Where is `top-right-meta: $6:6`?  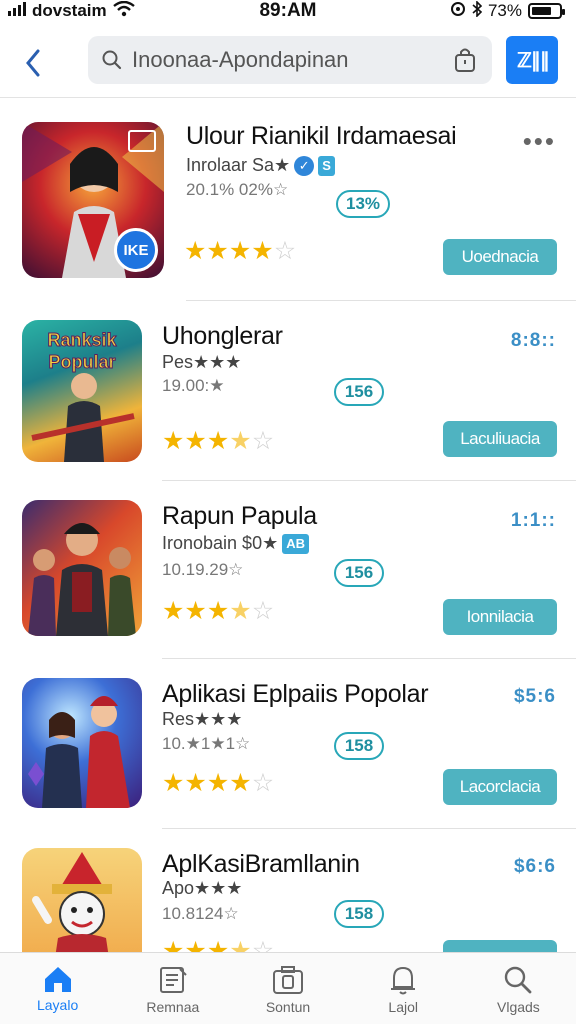
top-right-meta: $6:6 is located at coordinates (534, 866).